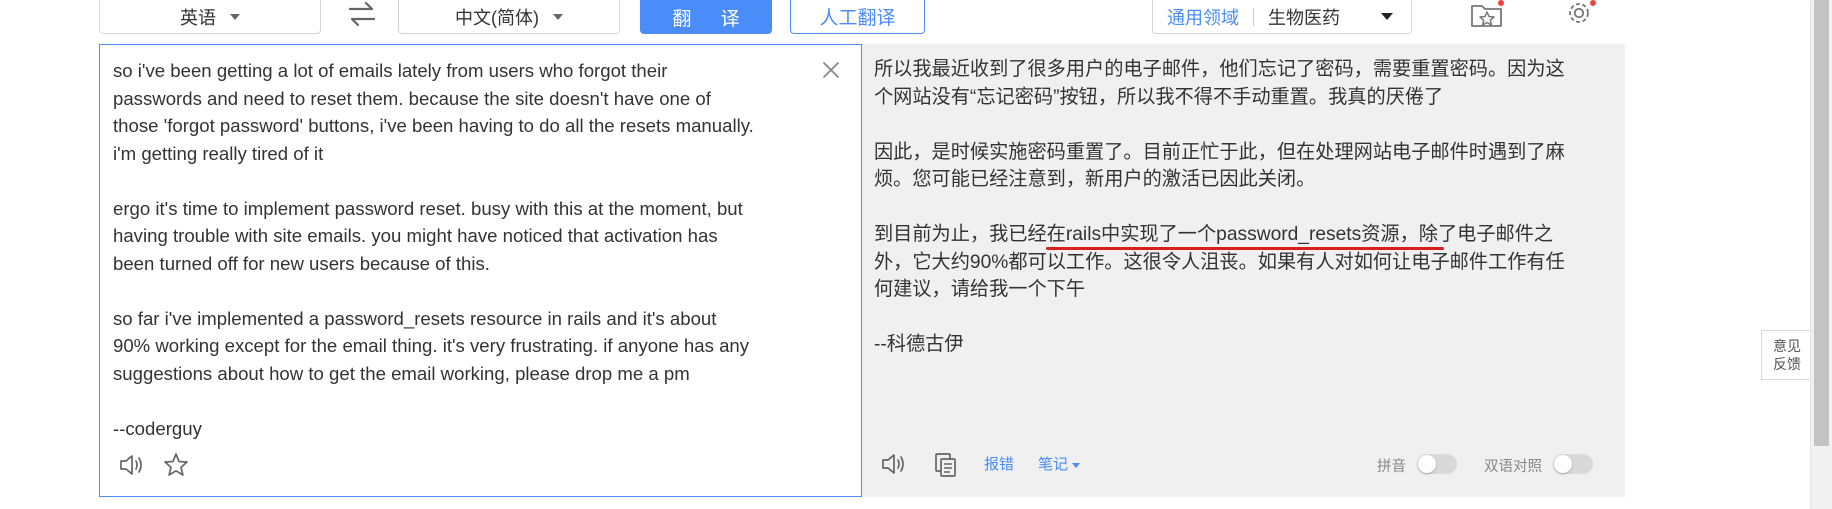  What do you see at coordinates (497, 17) in the screenshot?
I see `target-language-label: 中文(简体)` at bounding box center [497, 17].